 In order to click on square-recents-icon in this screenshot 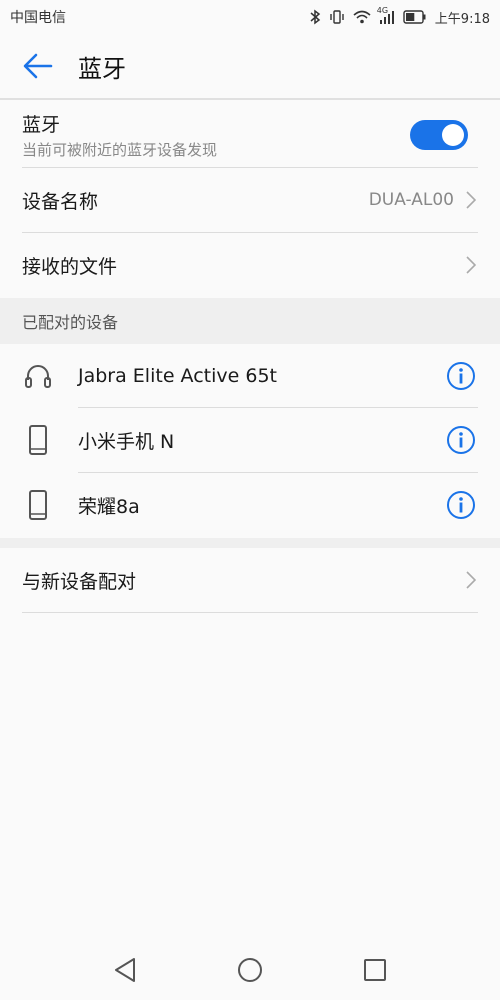, I will do `click(375, 970)`.